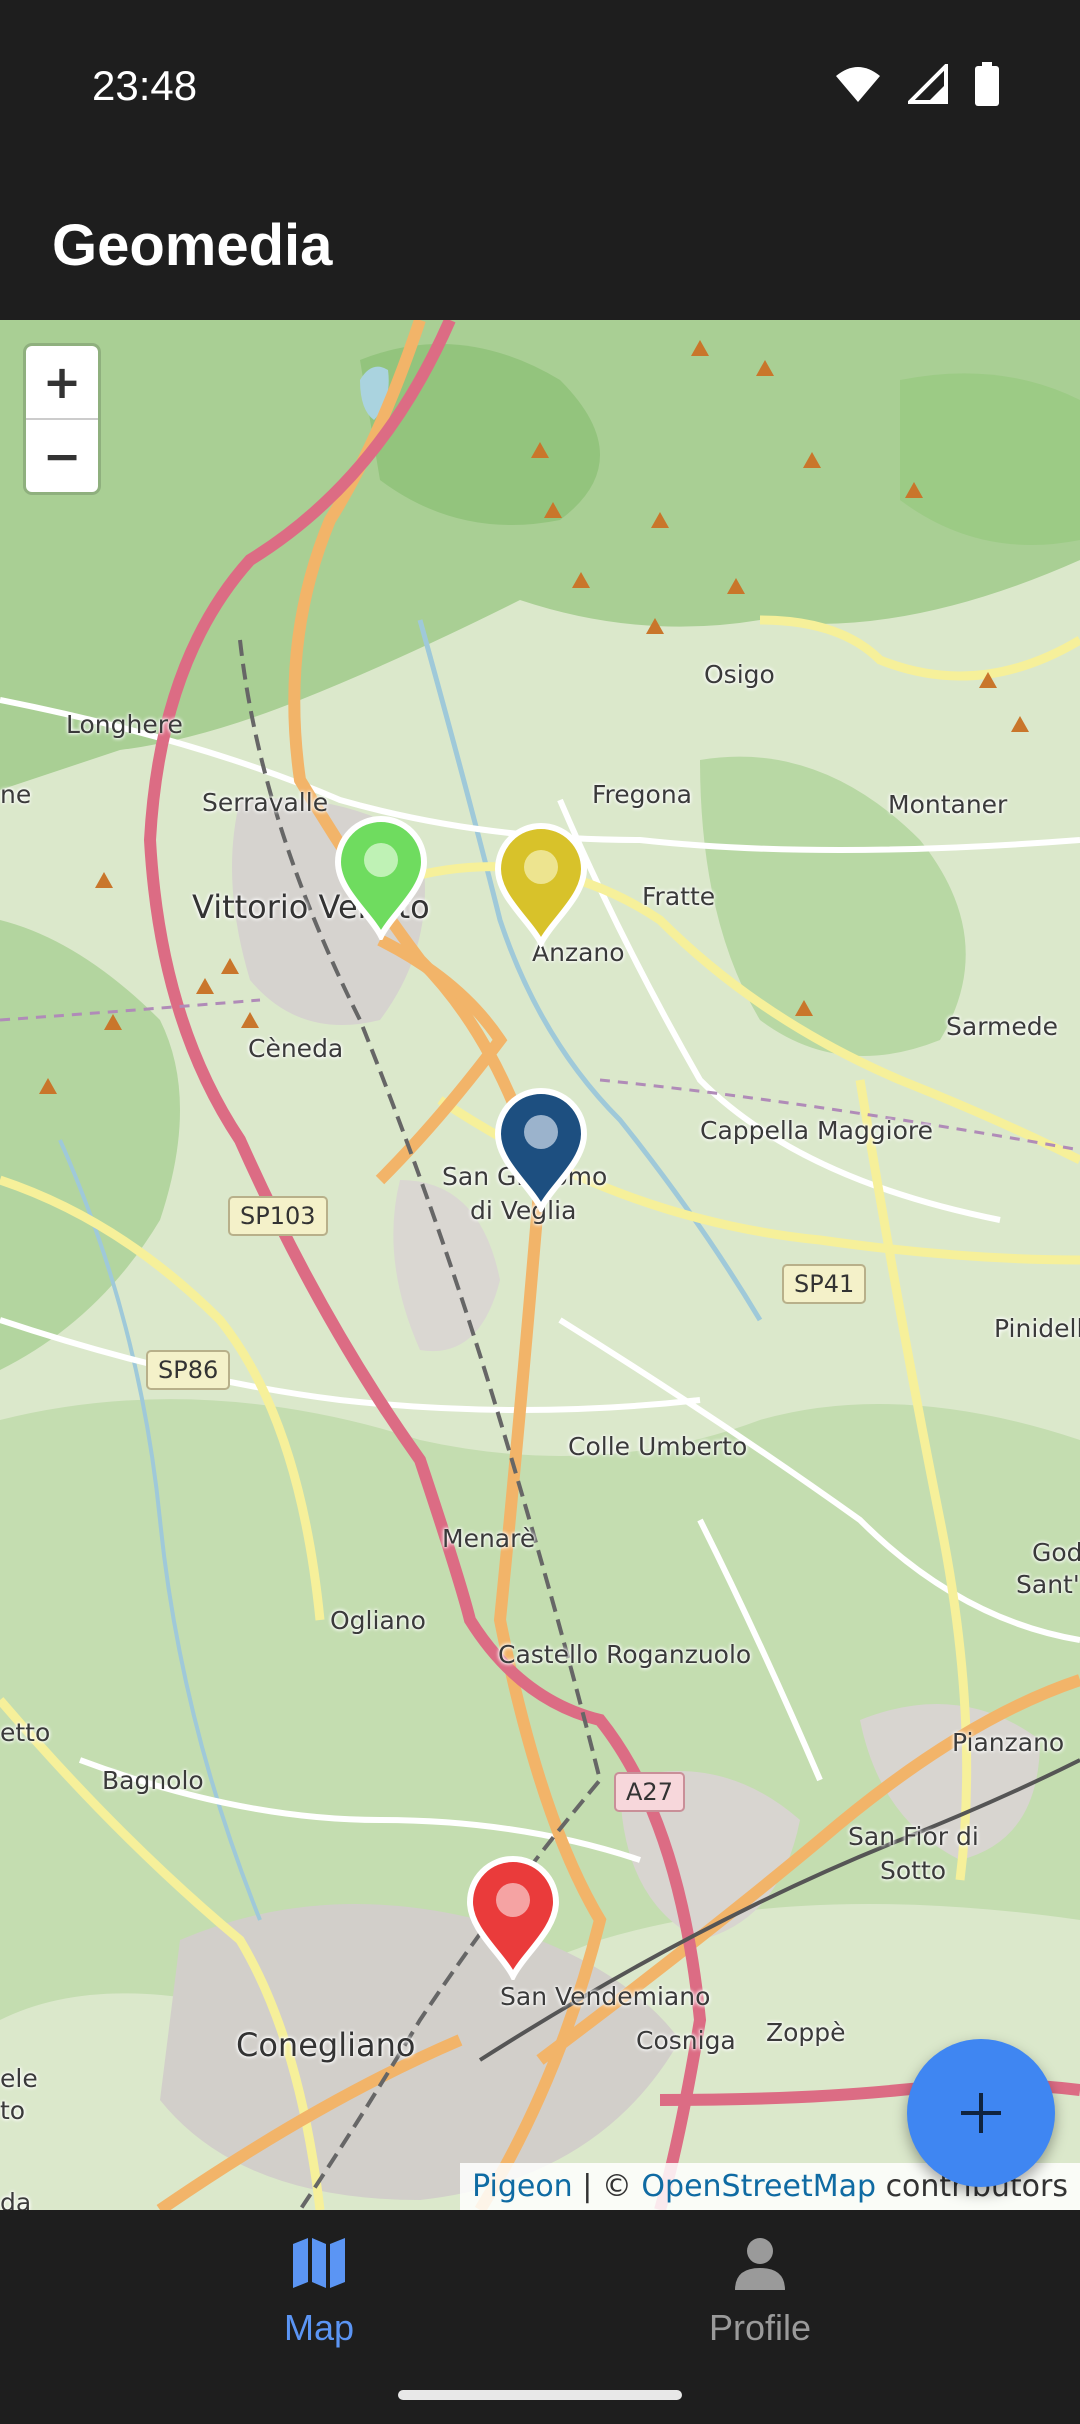 Image resolution: width=1080 pixels, height=2424 pixels. I want to click on nav-item-map: Map, so click(319, 2292).